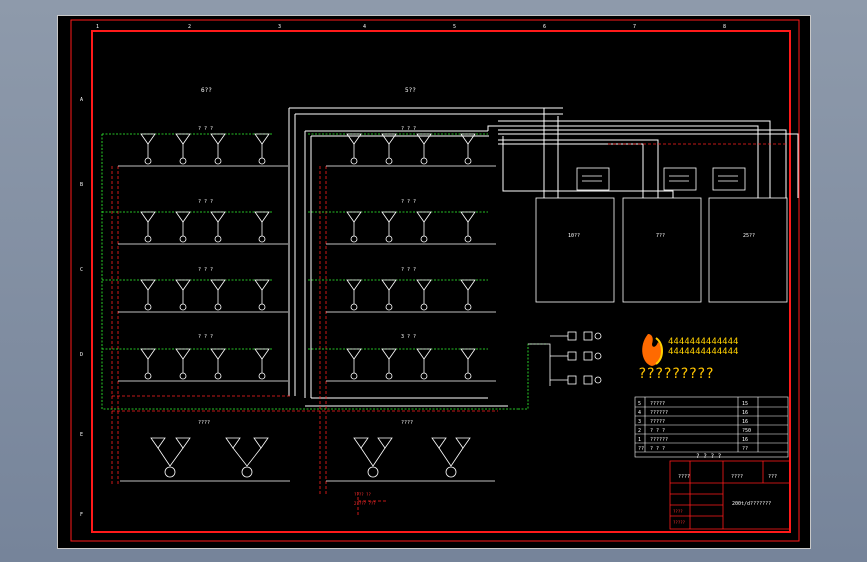  What do you see at coordinates (203, 257) in the screenshot?
I see `left-burner-rows` at bounding box center [203, 257].